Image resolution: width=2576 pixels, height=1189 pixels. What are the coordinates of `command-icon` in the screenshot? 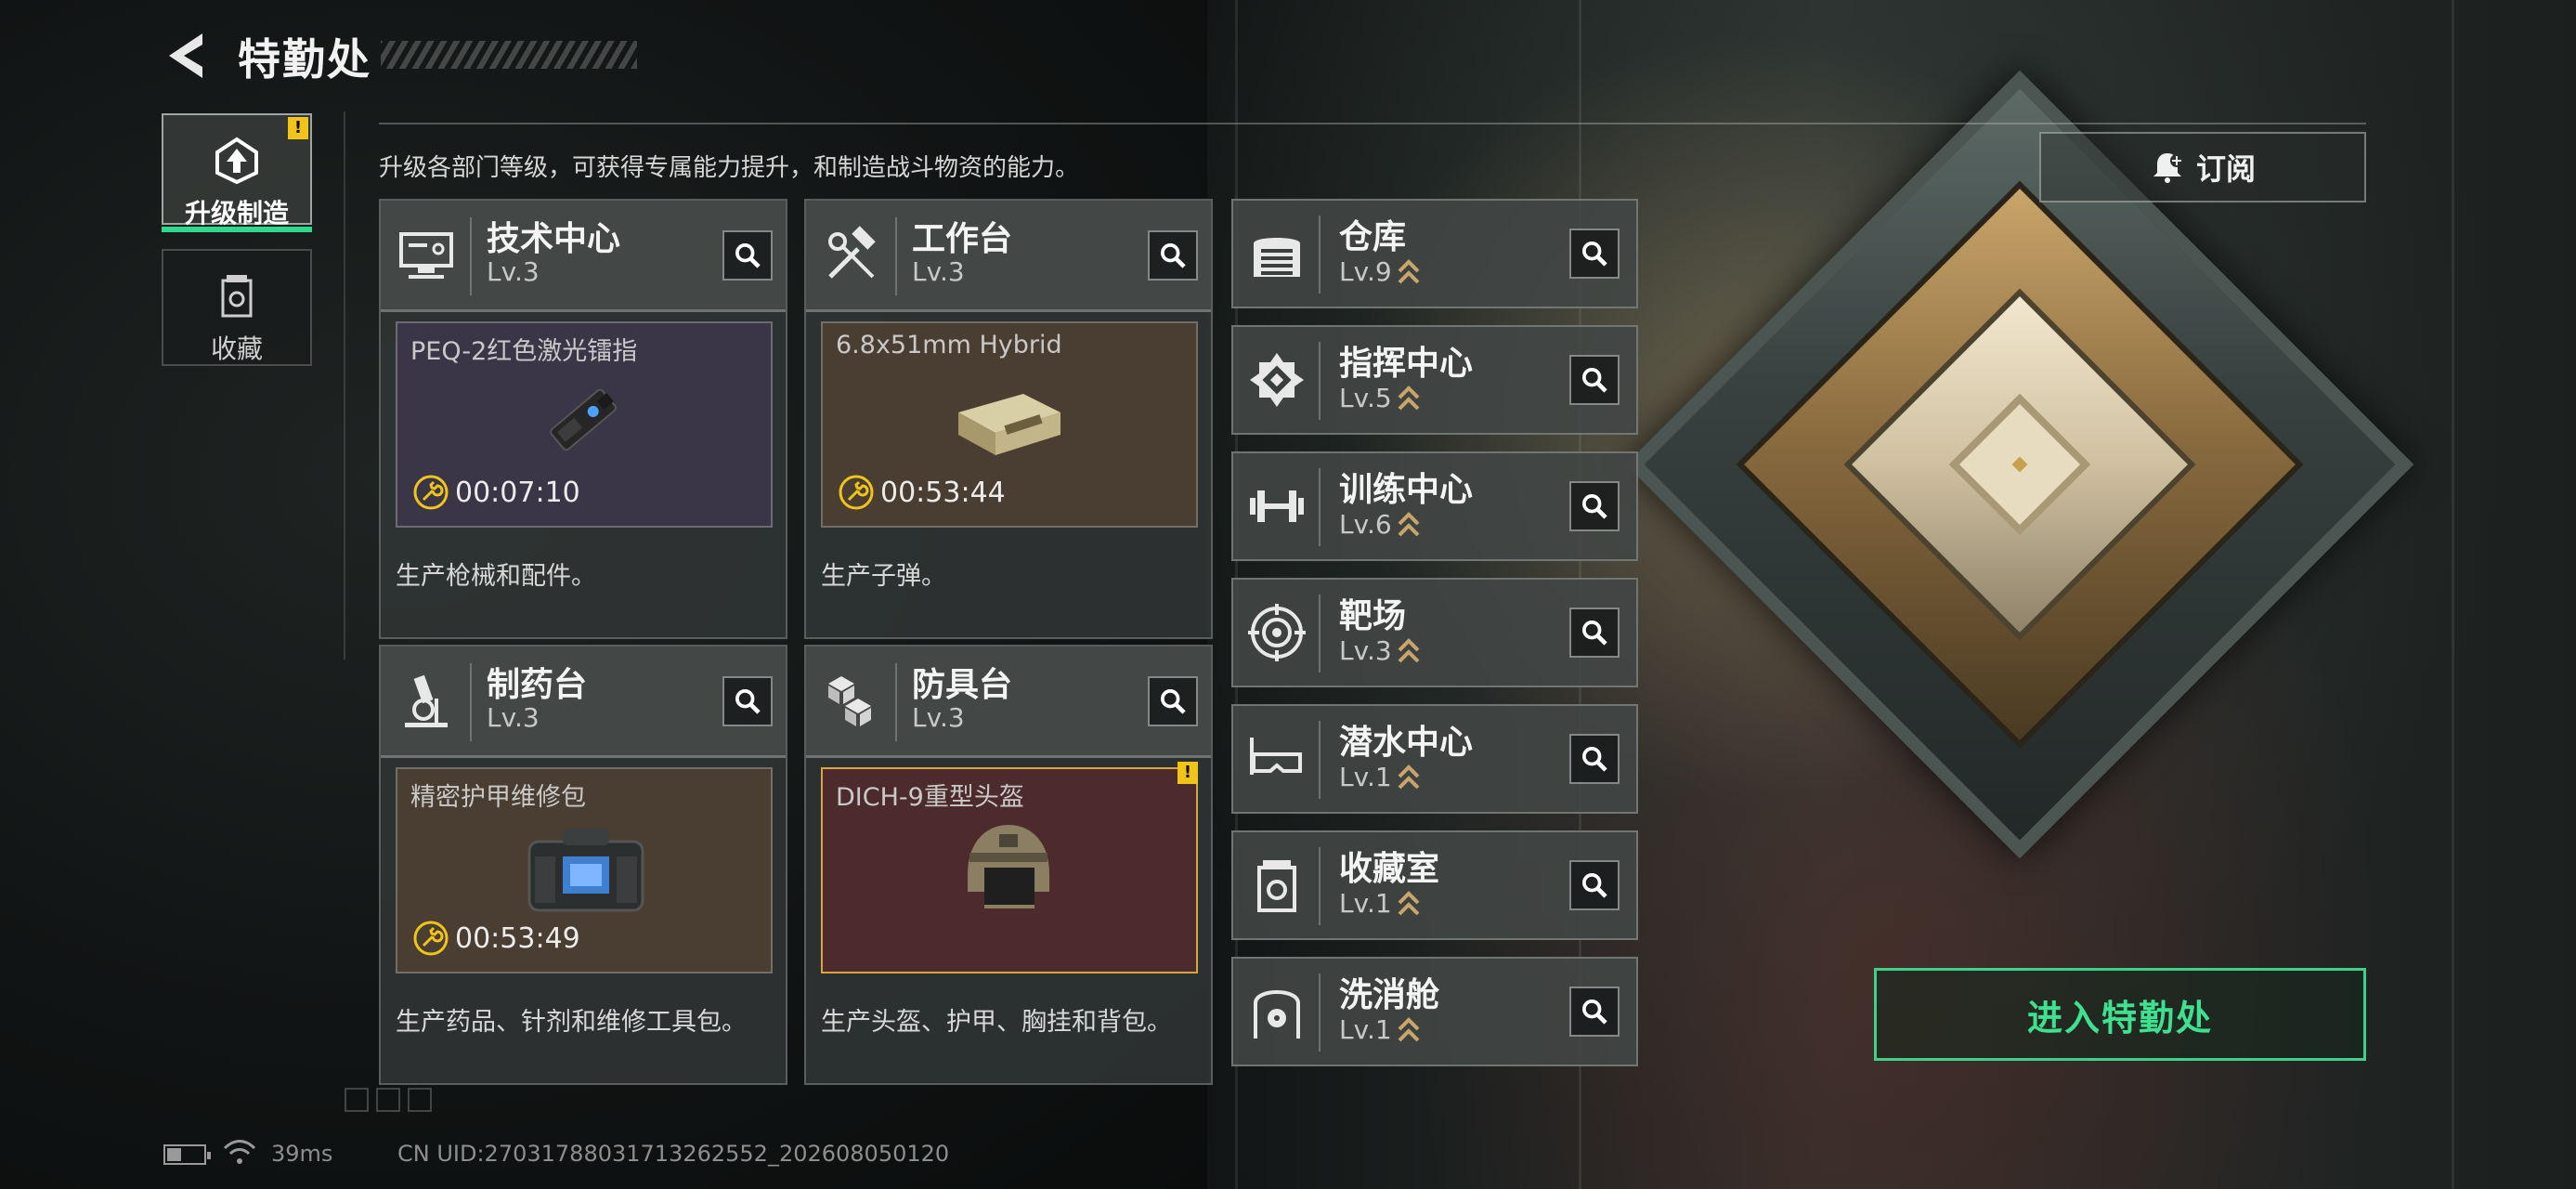 It's located at (1277, 380).